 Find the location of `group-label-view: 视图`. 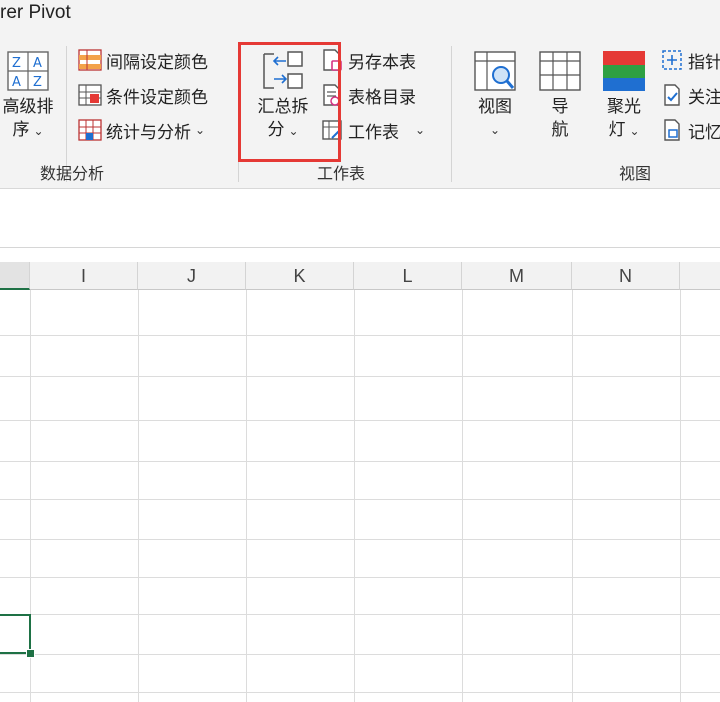

group-label-view: 视图 is located at coordinates (635, 173).